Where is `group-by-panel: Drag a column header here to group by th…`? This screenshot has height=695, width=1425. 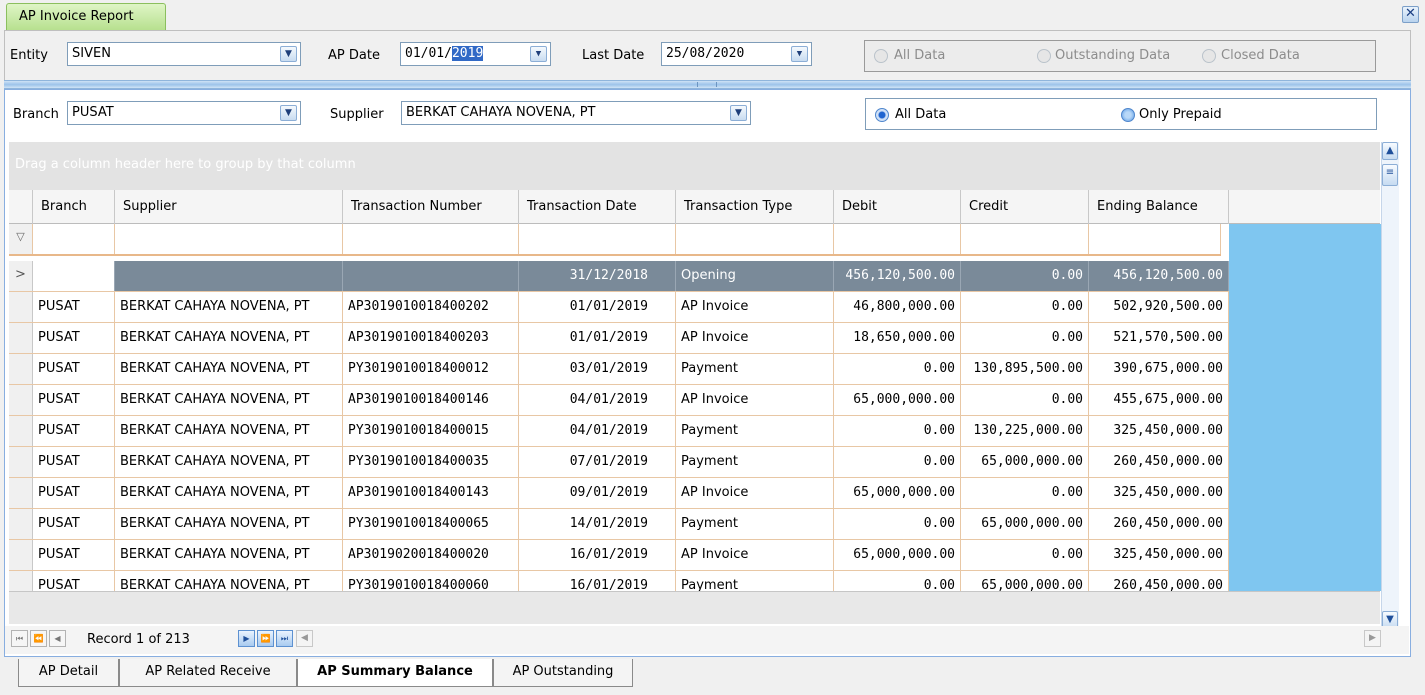
group-by-panel: Drag a column header here to group by th… is located at coordinates (694, 166).